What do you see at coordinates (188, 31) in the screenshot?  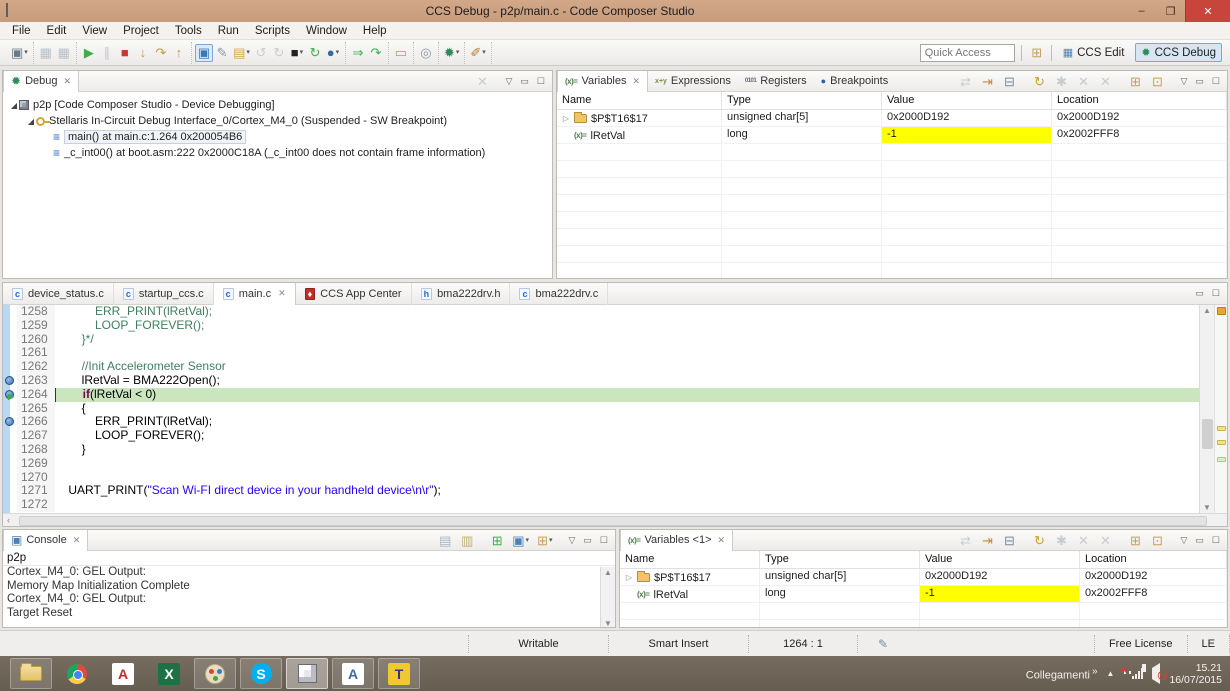 I see `menu-tools: Tools` at bounding box center [188, 31].